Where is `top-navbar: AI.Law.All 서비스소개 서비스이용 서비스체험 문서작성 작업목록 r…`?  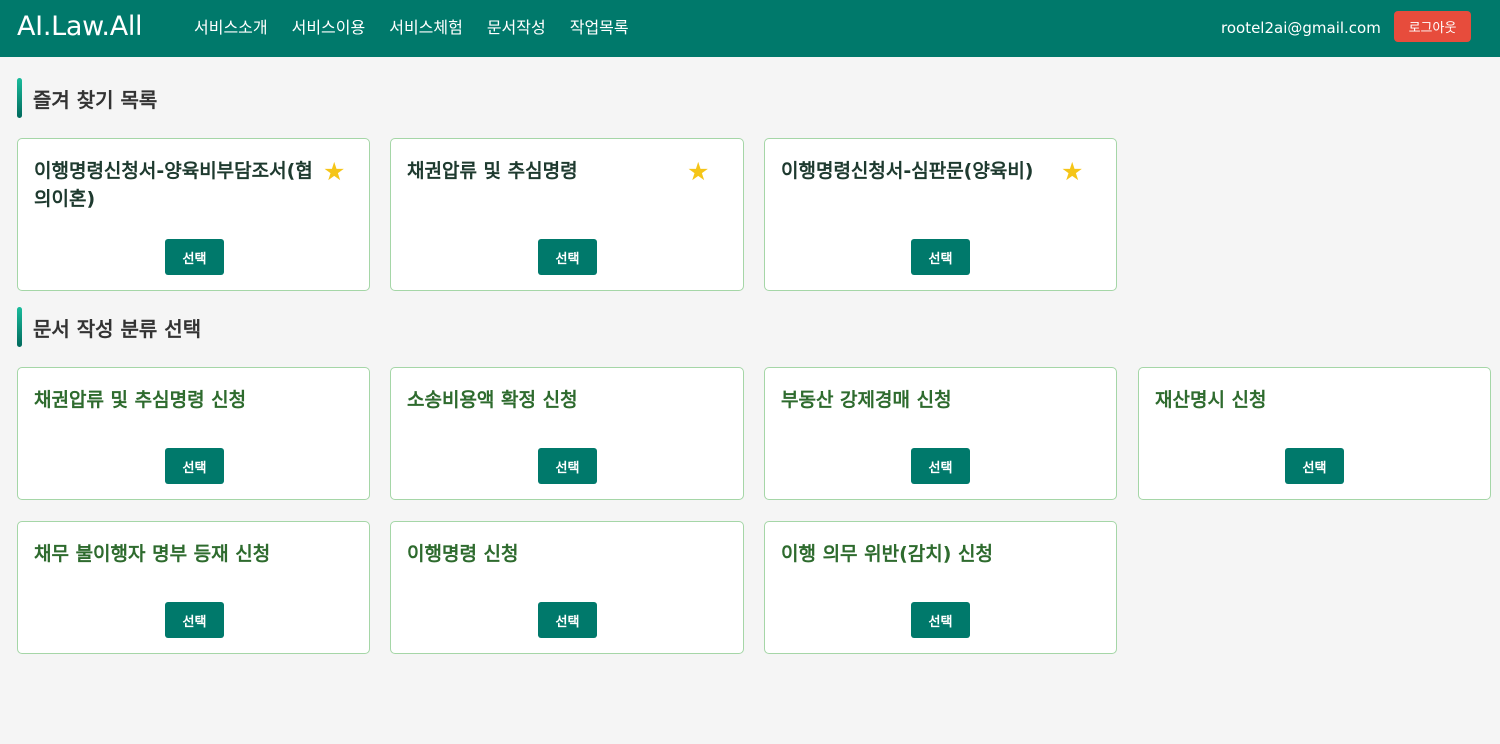 top-navbar: AI.Law.All 서비스소개 서비스이용 서비스체험 문서작성 작업목록 r… is located at coordinates (750, 28).